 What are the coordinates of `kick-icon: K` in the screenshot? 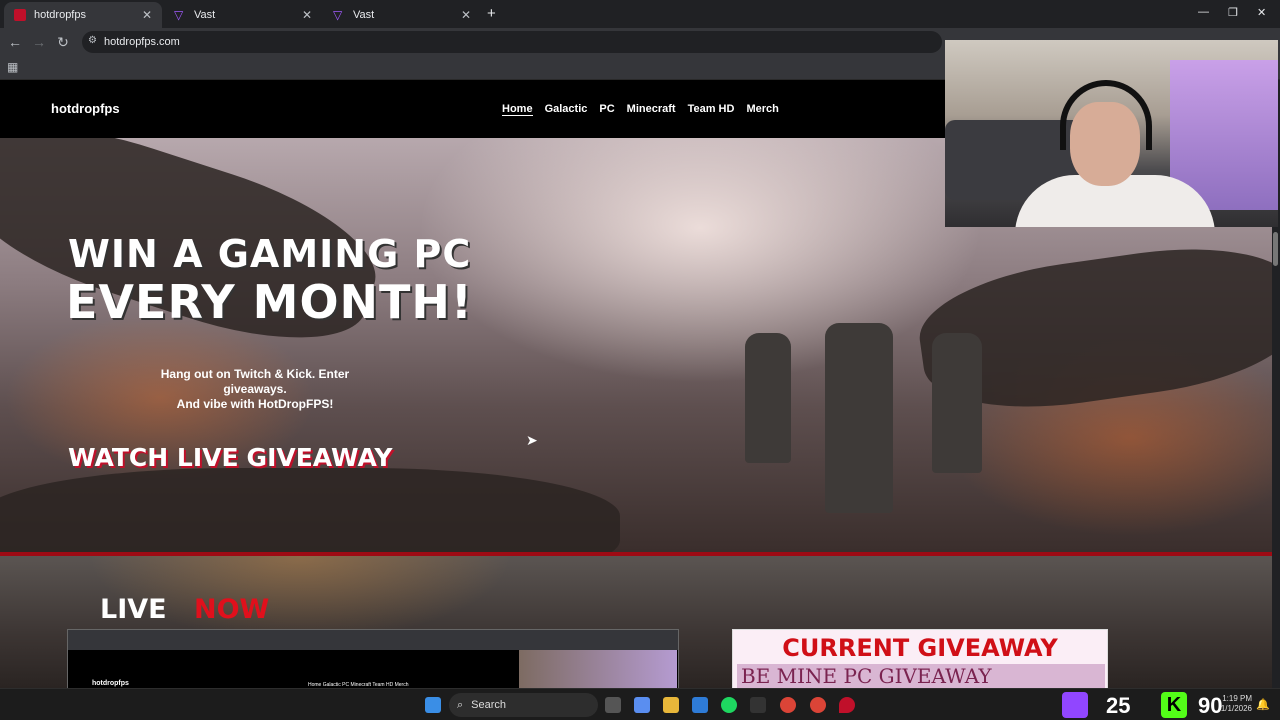 It's located at (1174, 705).